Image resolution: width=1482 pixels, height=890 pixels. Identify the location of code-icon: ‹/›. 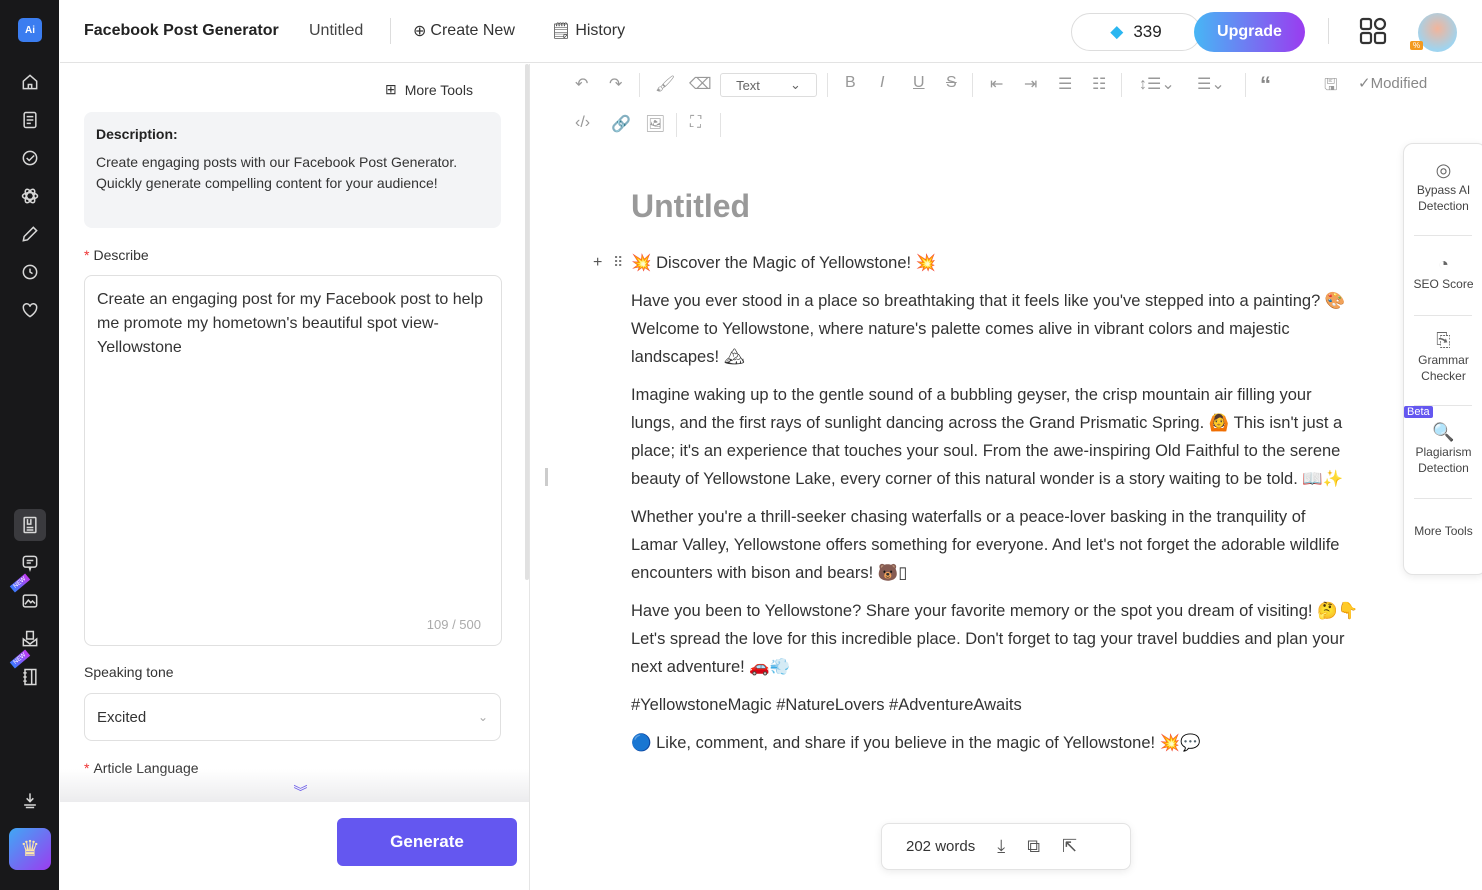
(582, 123).